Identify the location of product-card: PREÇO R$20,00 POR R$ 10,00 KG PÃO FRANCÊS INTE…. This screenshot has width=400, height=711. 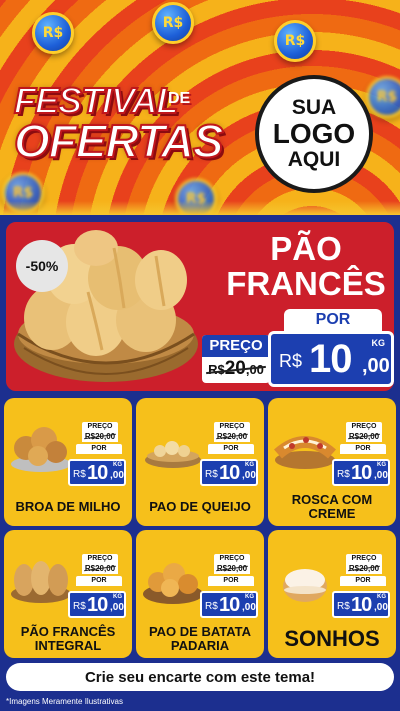
(68, 594).